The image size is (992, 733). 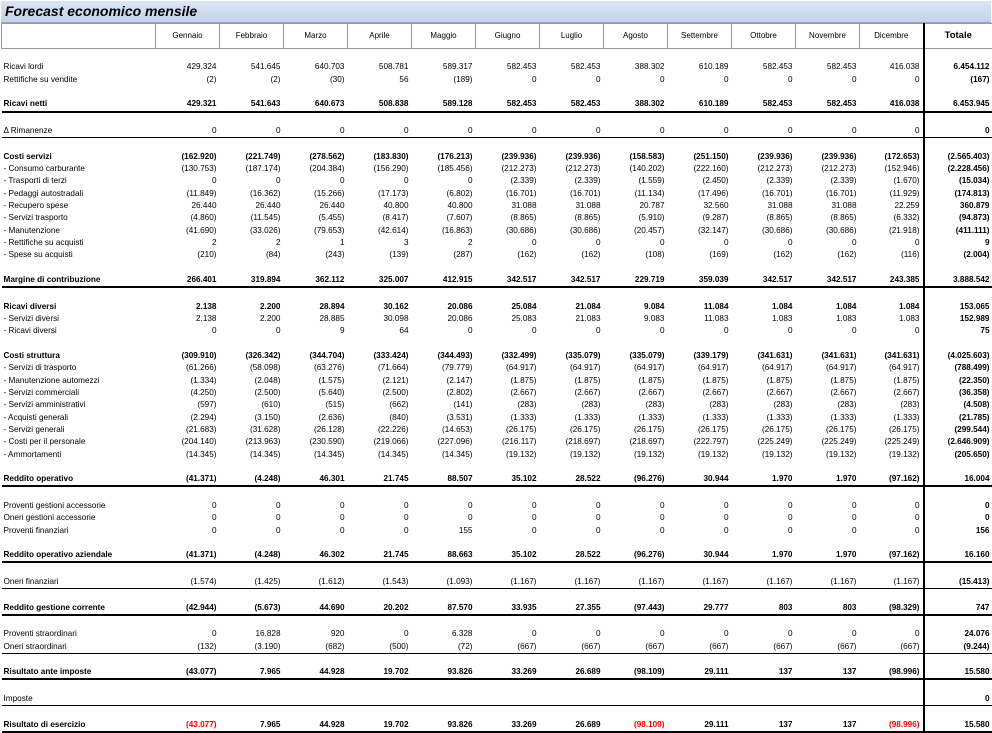 What do you see at coordinates (700, 206) in the screenshot?
I see `value-cell: 32.560` at bounding box center [700, 206].